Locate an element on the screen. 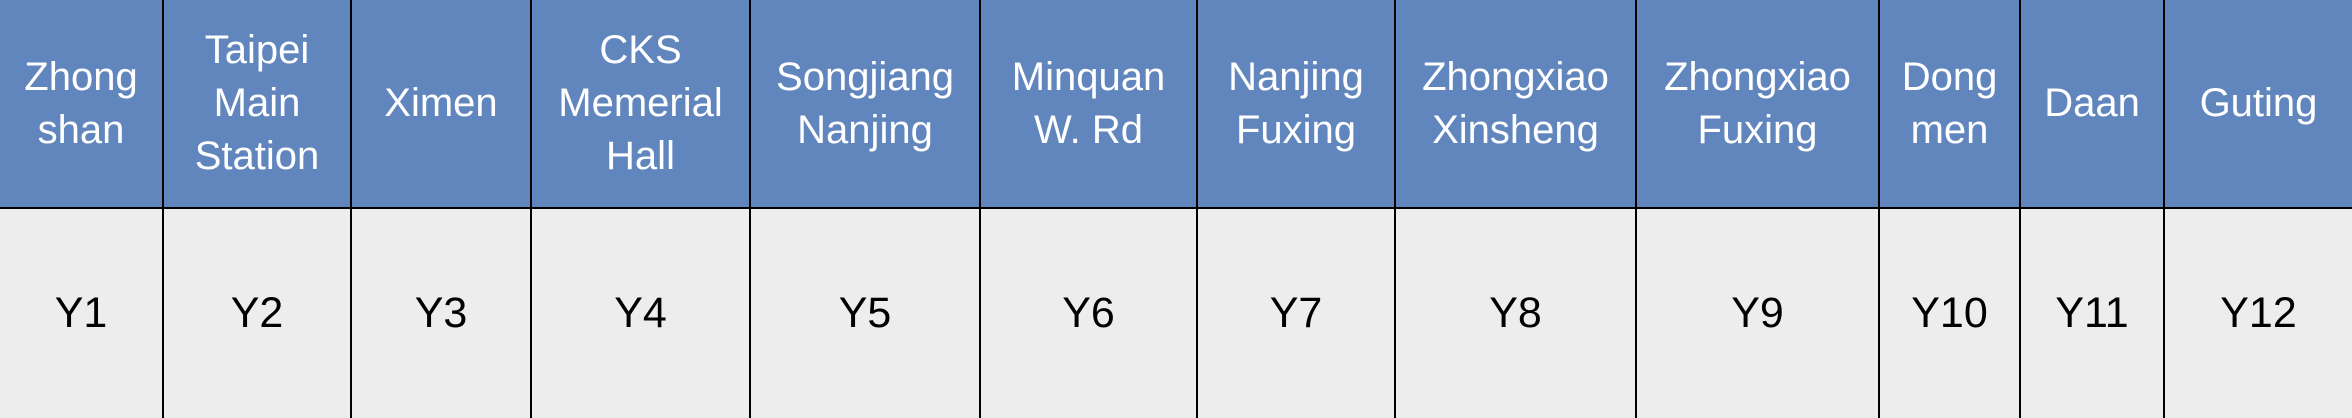 The width and height of the screenshot is (2352, 418). station-code-cell: Y12 is located at coordinates (2257, 312).